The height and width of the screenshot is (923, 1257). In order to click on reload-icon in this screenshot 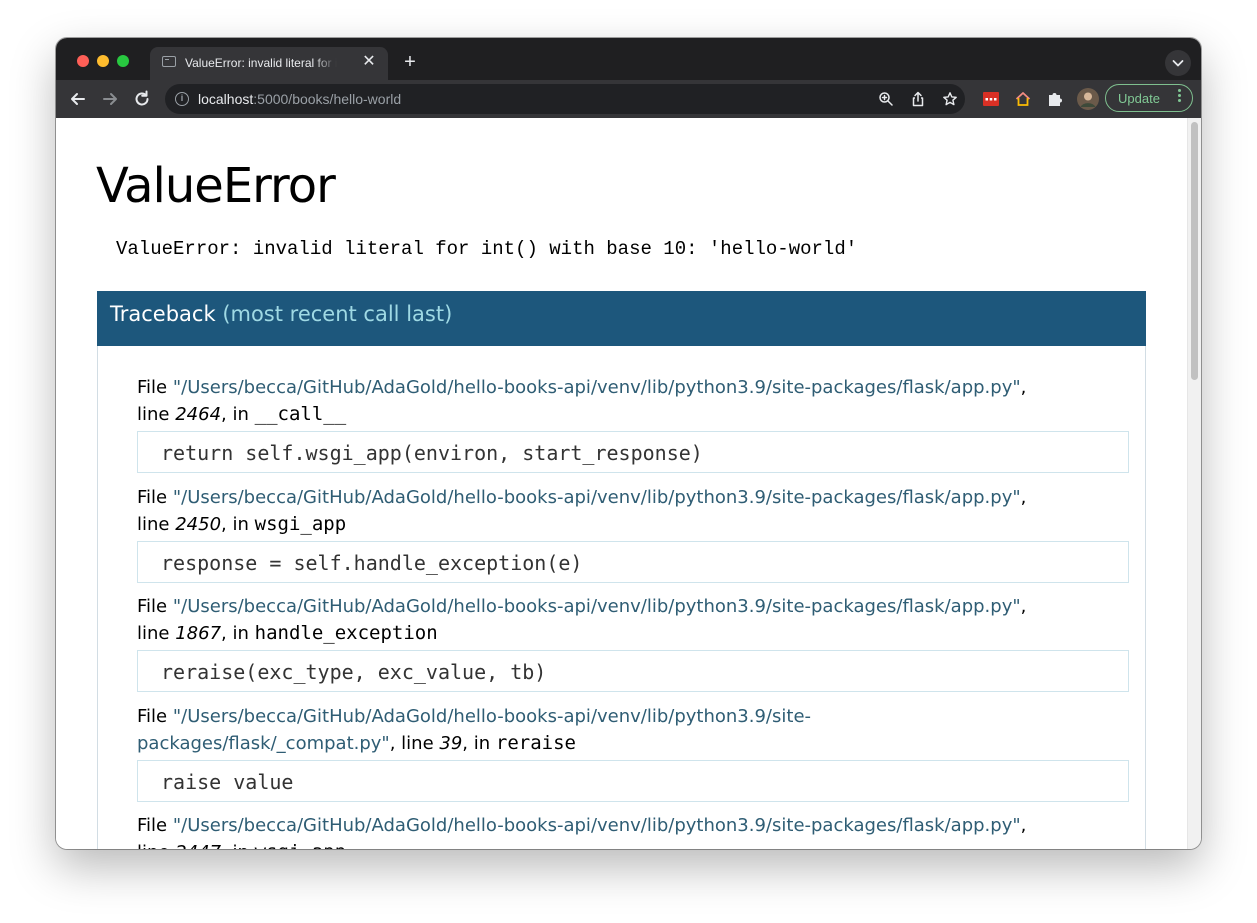, I will do `click(142, 98)`.